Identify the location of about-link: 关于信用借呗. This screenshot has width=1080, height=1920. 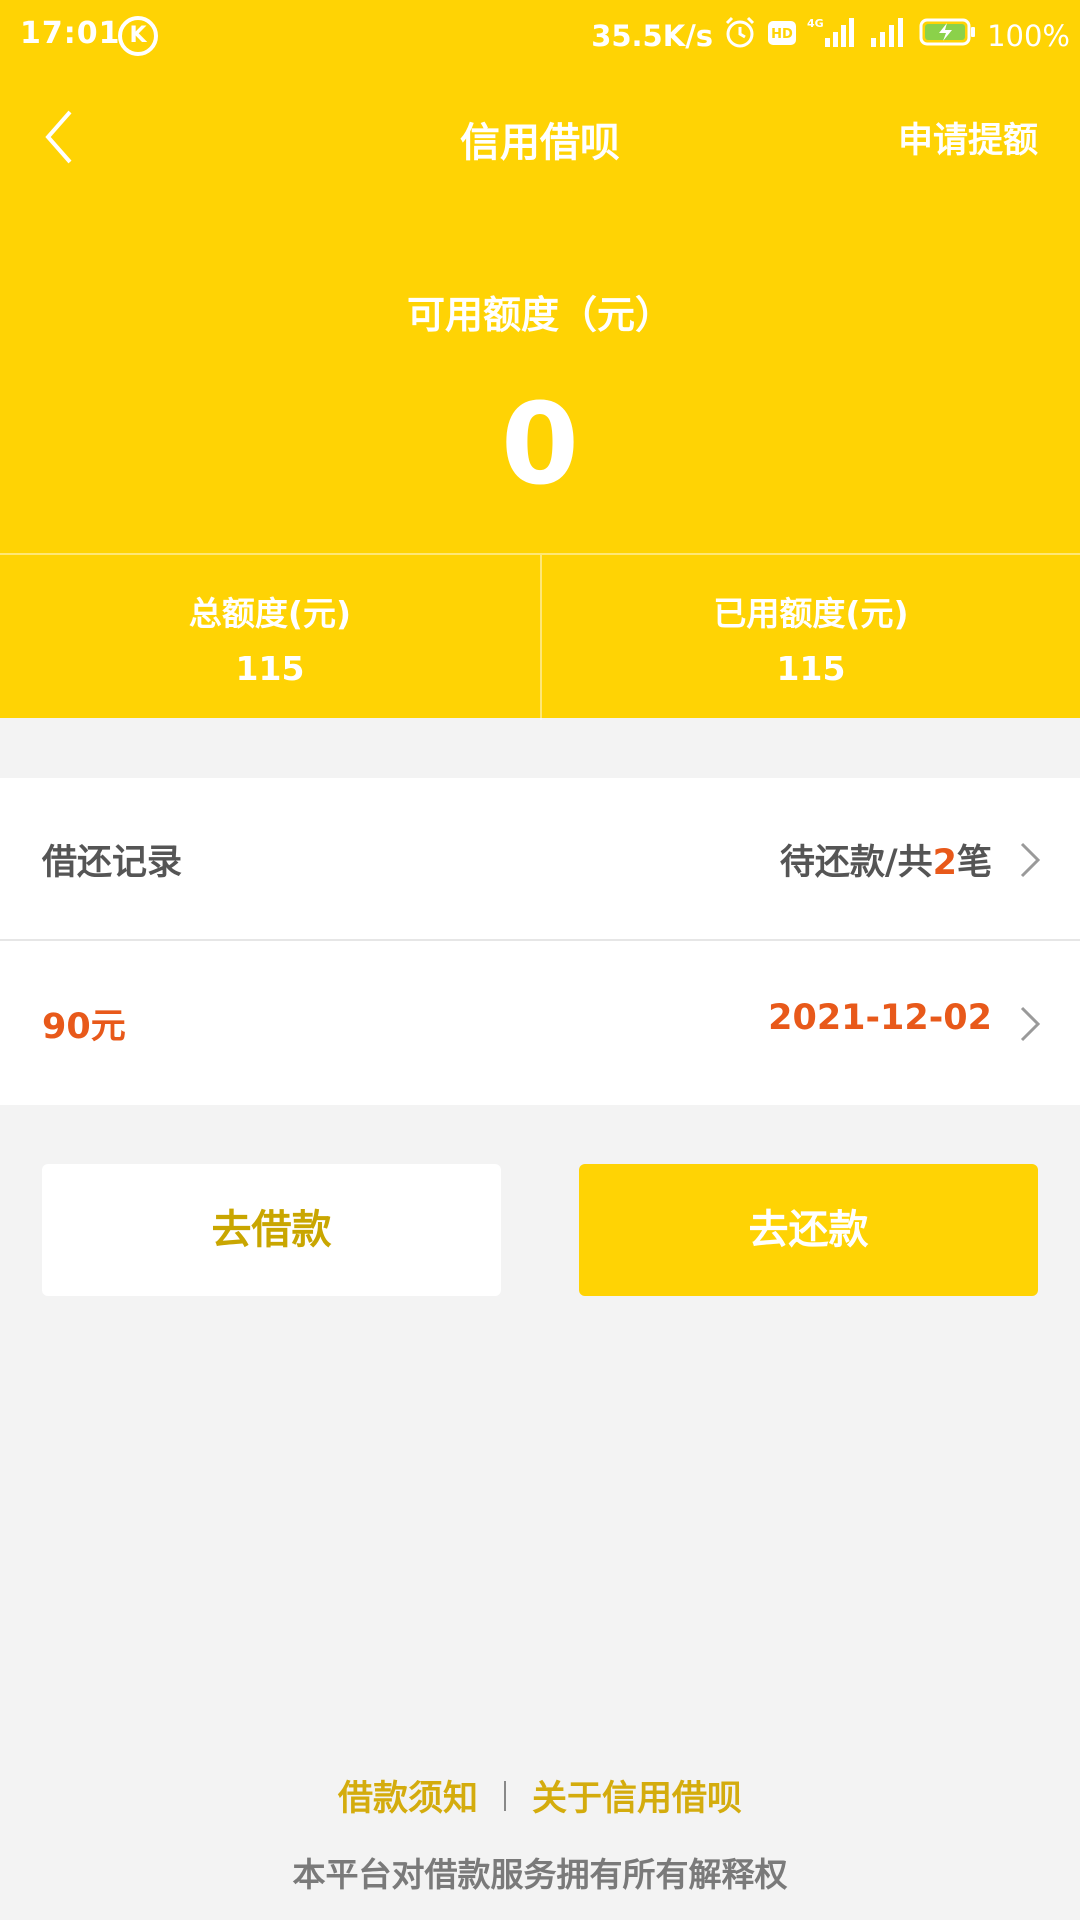
(637, 1795).